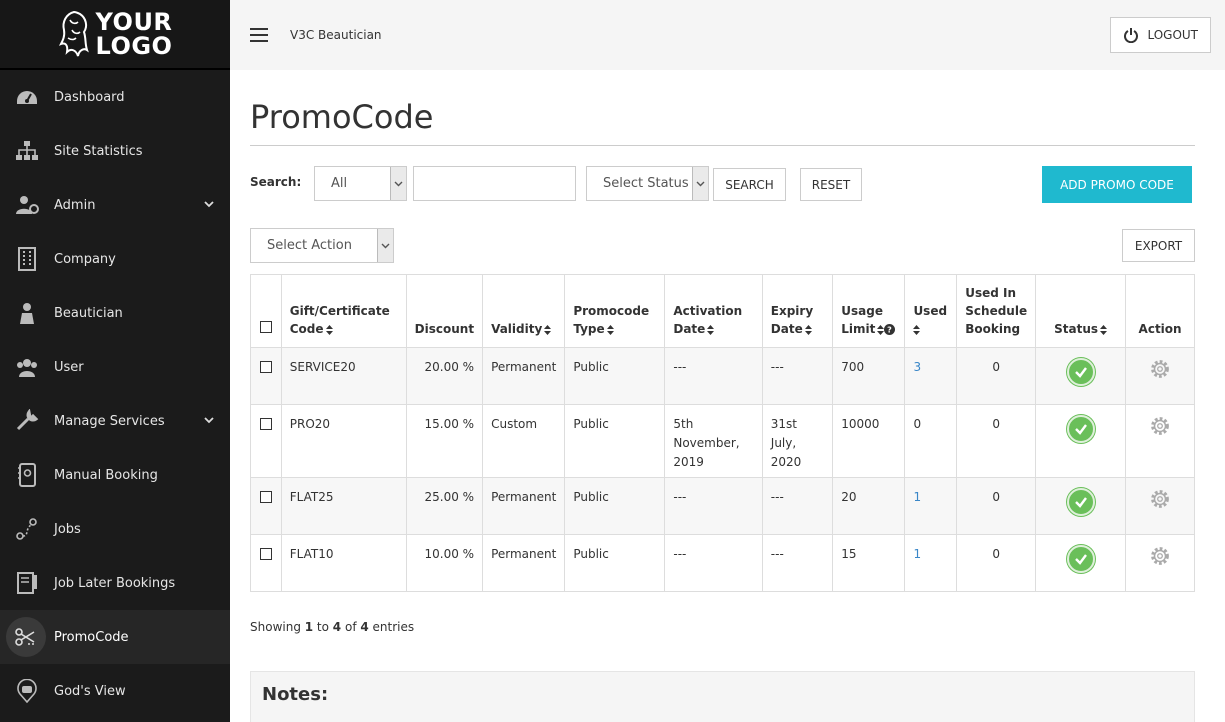 The width and height of the screenshot is (1225, 722). Describe the element at coordinates (343, 441) in the screenshot. I see `cell-code: PRO20` at that location.